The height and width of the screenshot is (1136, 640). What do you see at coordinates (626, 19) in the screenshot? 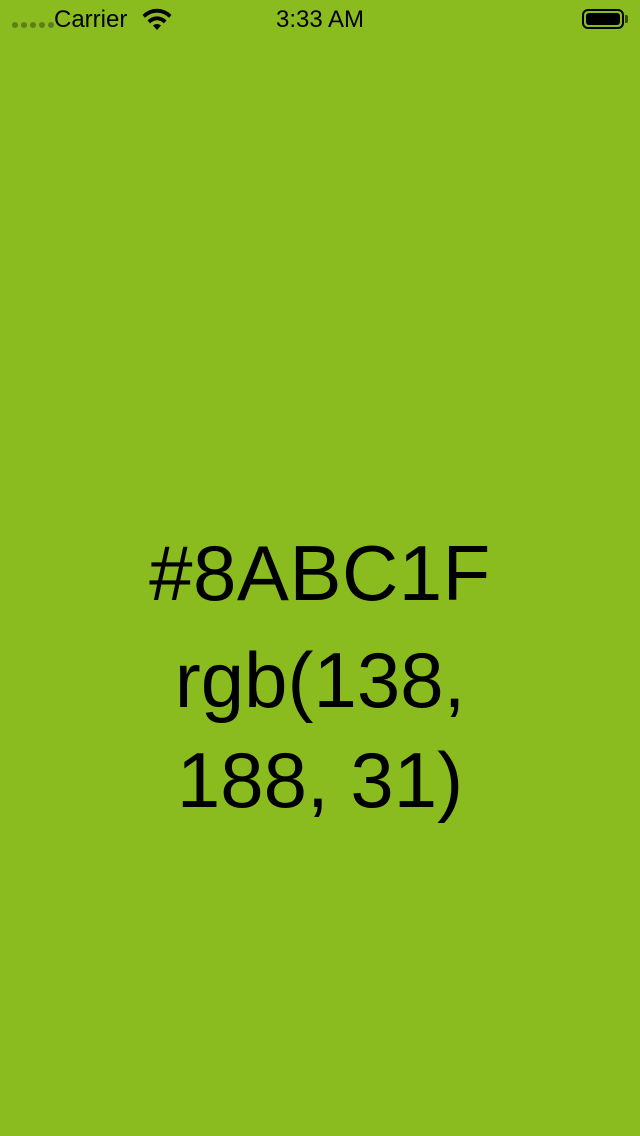
I see `battery-tip` at bounding box center [626, 19].